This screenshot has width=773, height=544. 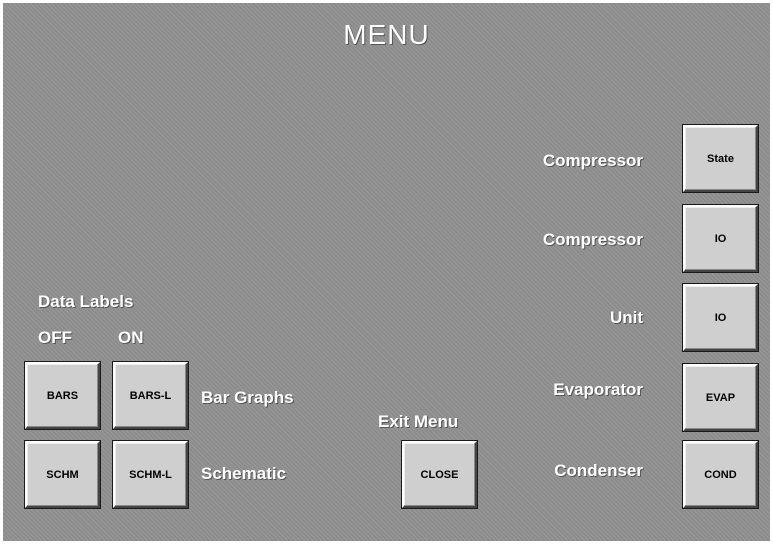 I want to click on data-labels-off: OFF, so click(x=55, y=337).